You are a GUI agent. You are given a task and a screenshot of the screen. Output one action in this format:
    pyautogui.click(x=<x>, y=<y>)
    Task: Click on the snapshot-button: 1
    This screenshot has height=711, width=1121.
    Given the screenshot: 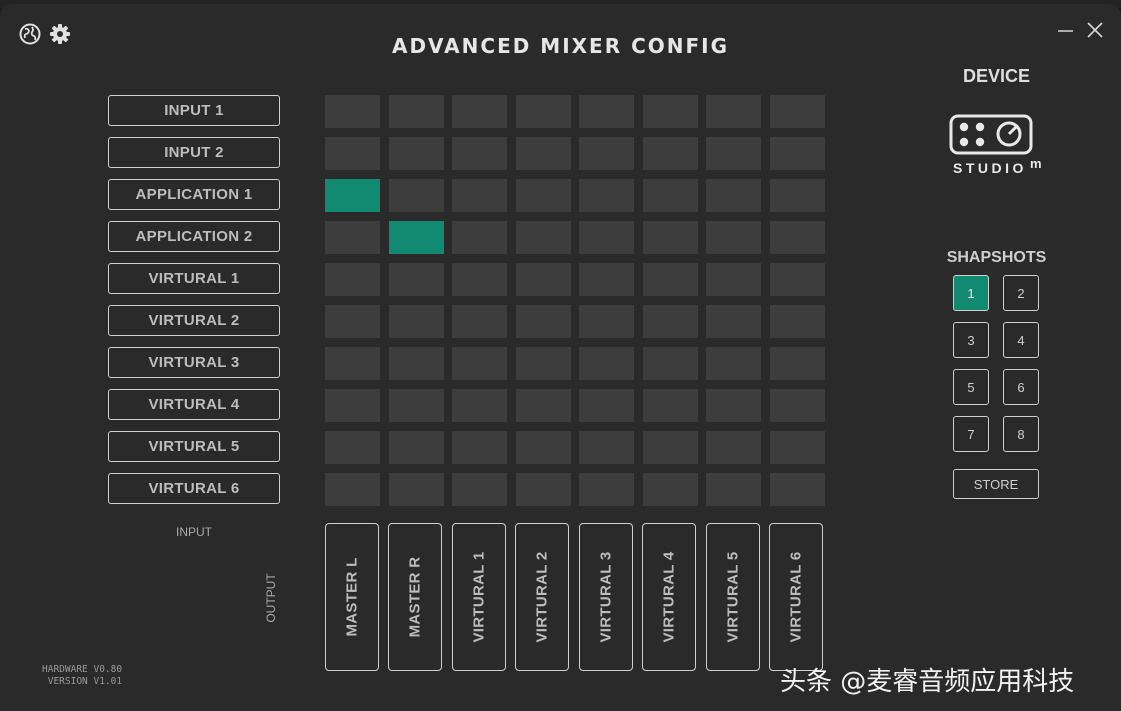 What is the action you would take?
    pyautogui.click(x=971, y=293)
    